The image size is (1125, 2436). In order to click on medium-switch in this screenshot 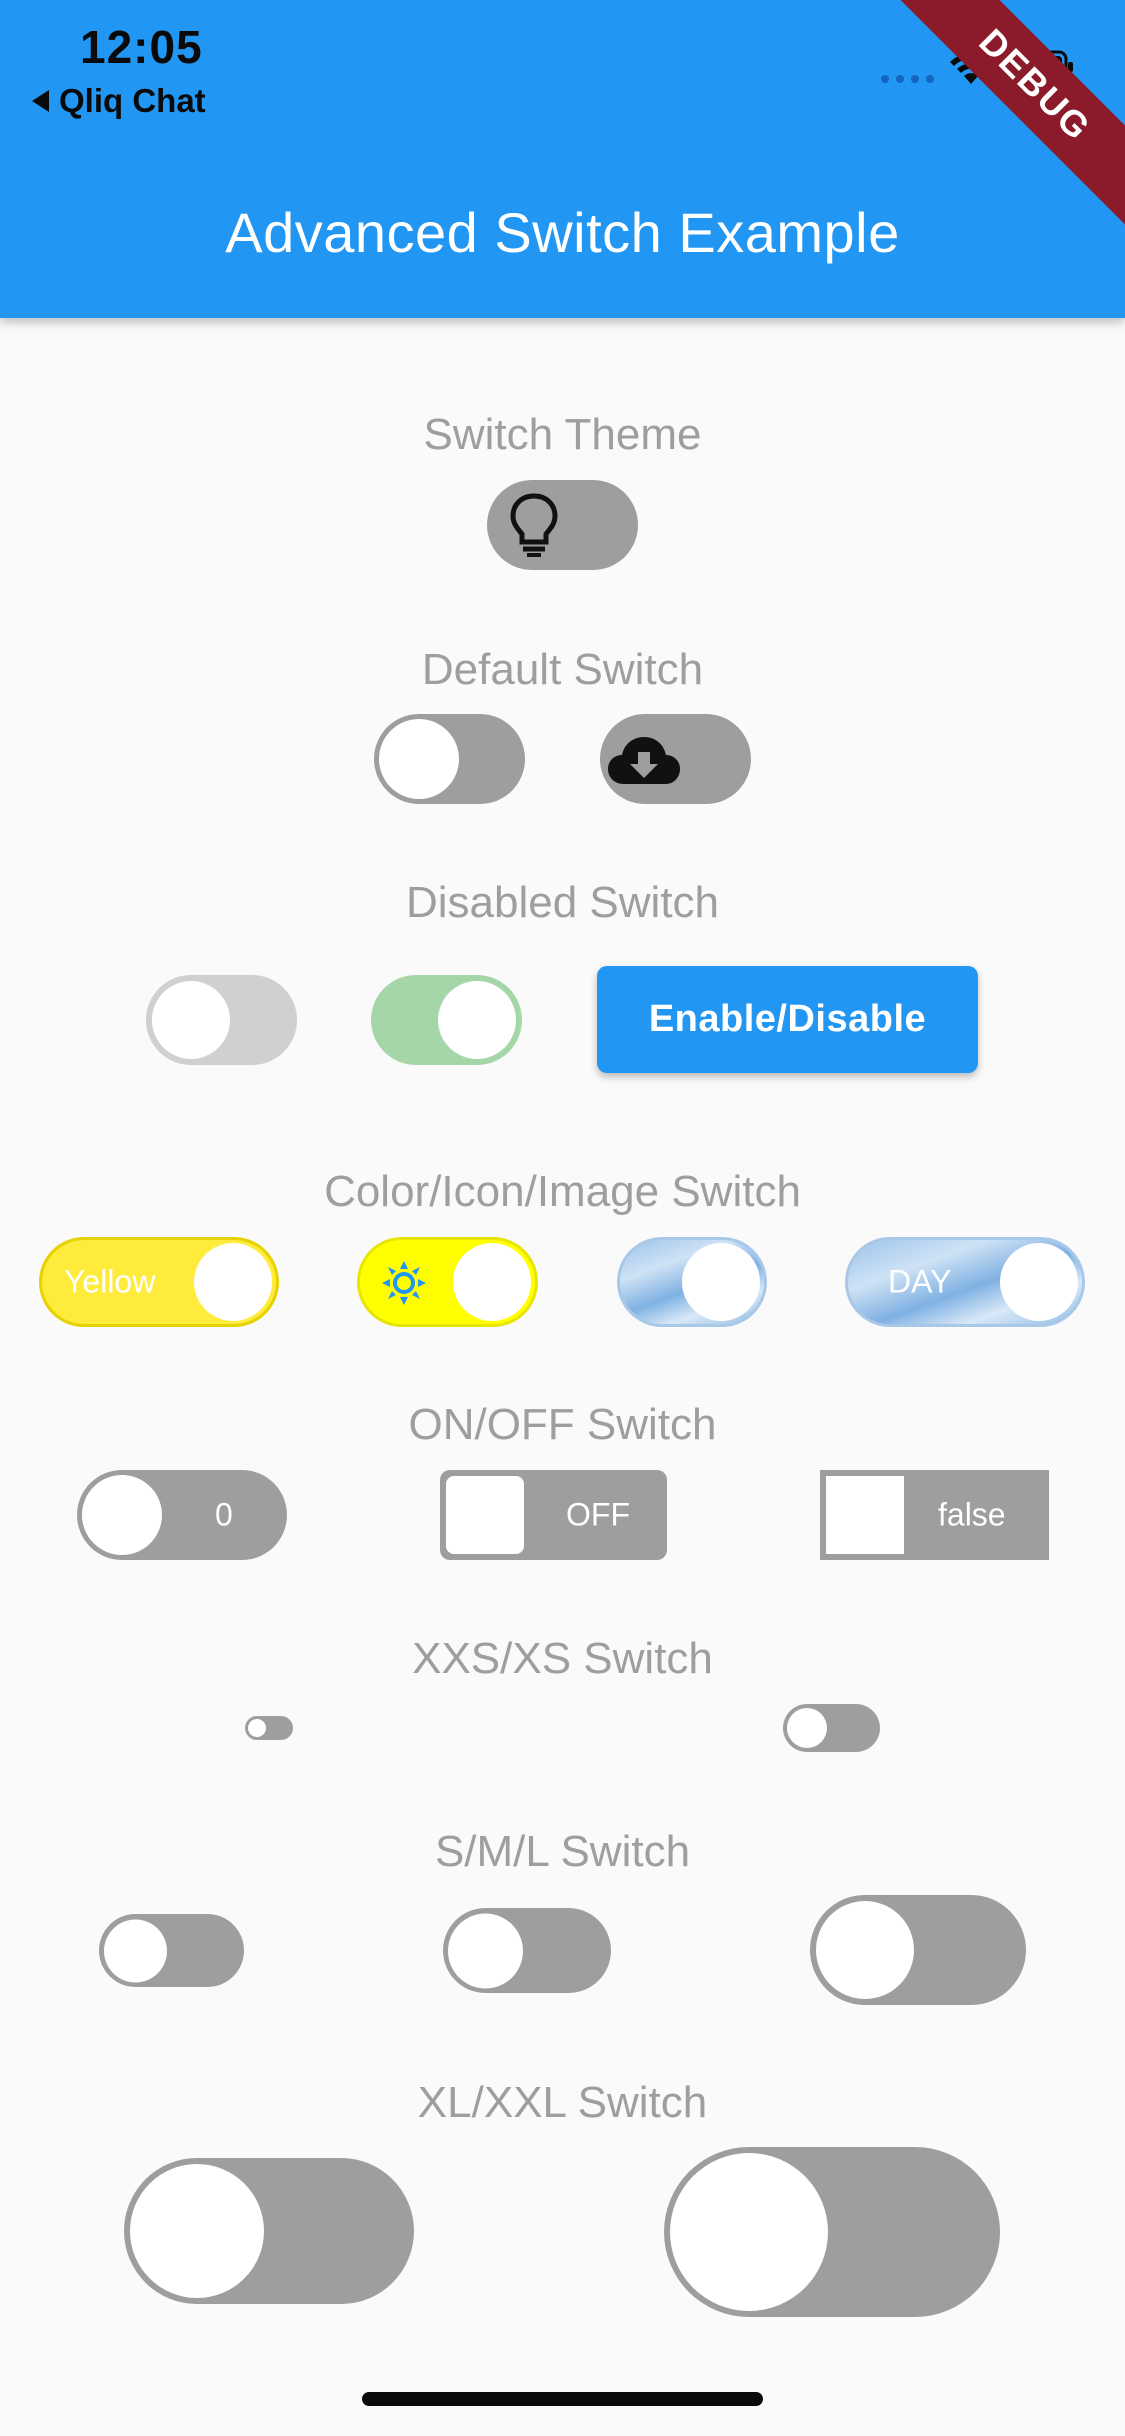, I will do `click(527, 1950)`.